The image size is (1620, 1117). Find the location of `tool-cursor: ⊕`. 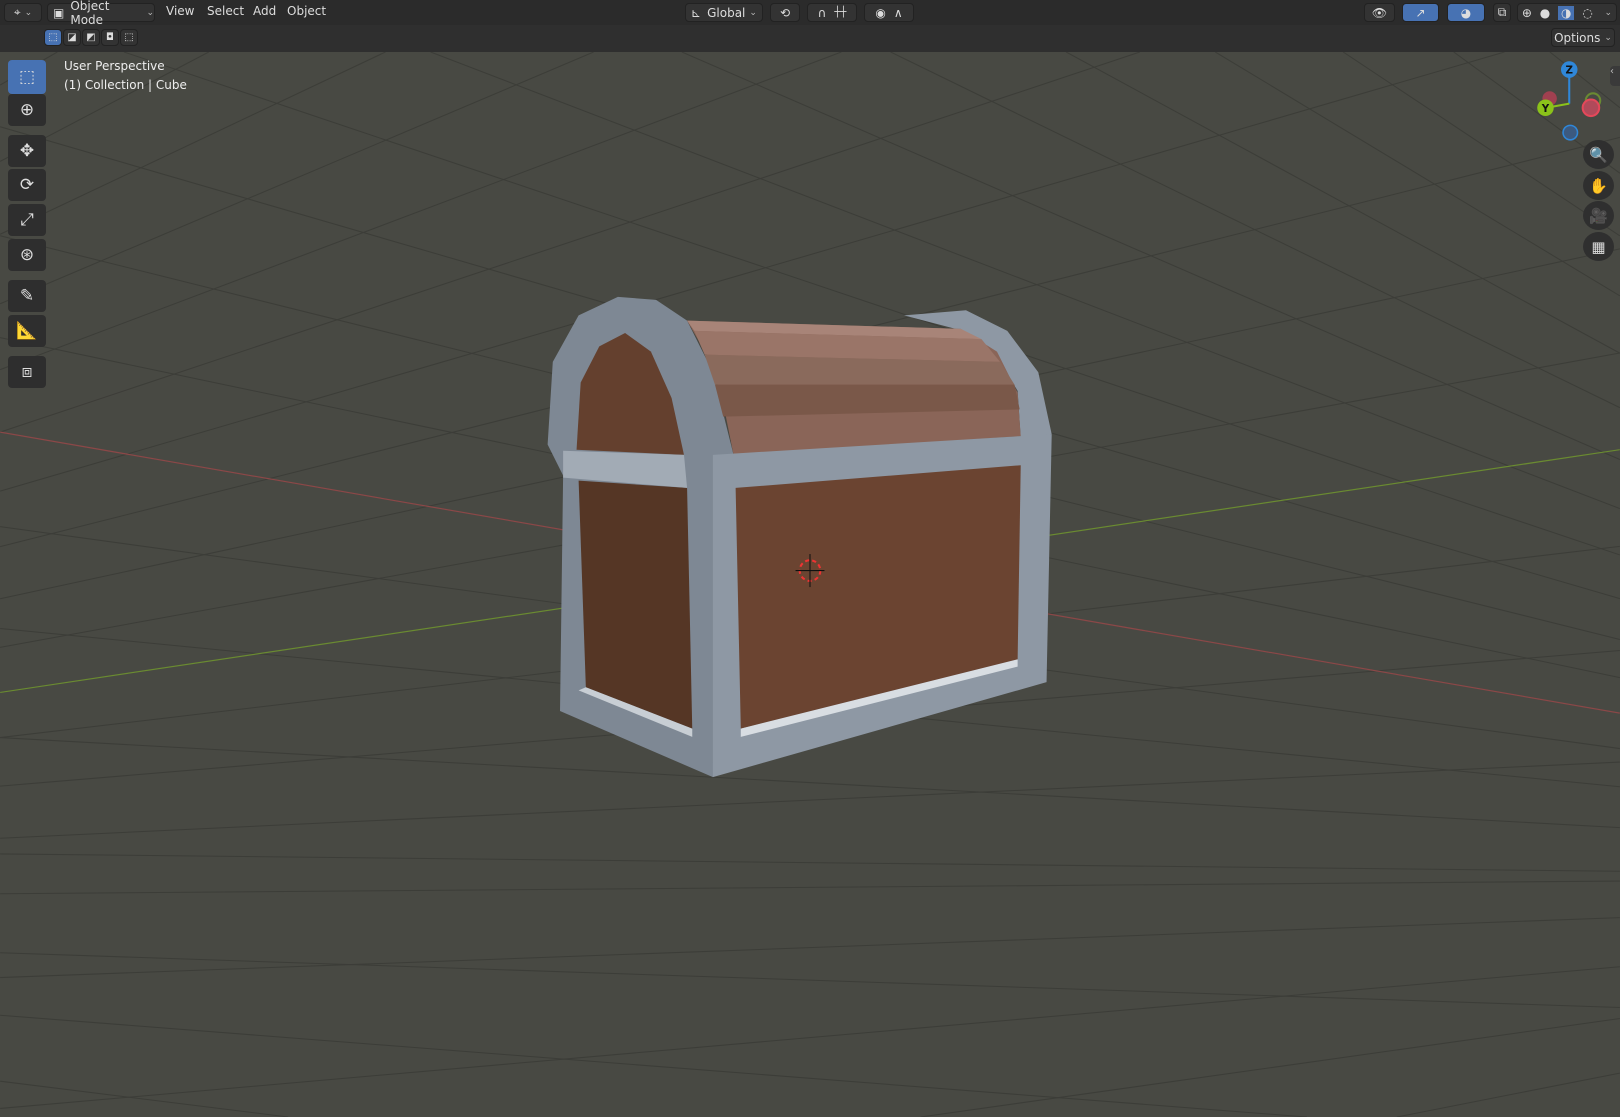

tool-cursor: ⊕ is located at coordinates (27, 110).